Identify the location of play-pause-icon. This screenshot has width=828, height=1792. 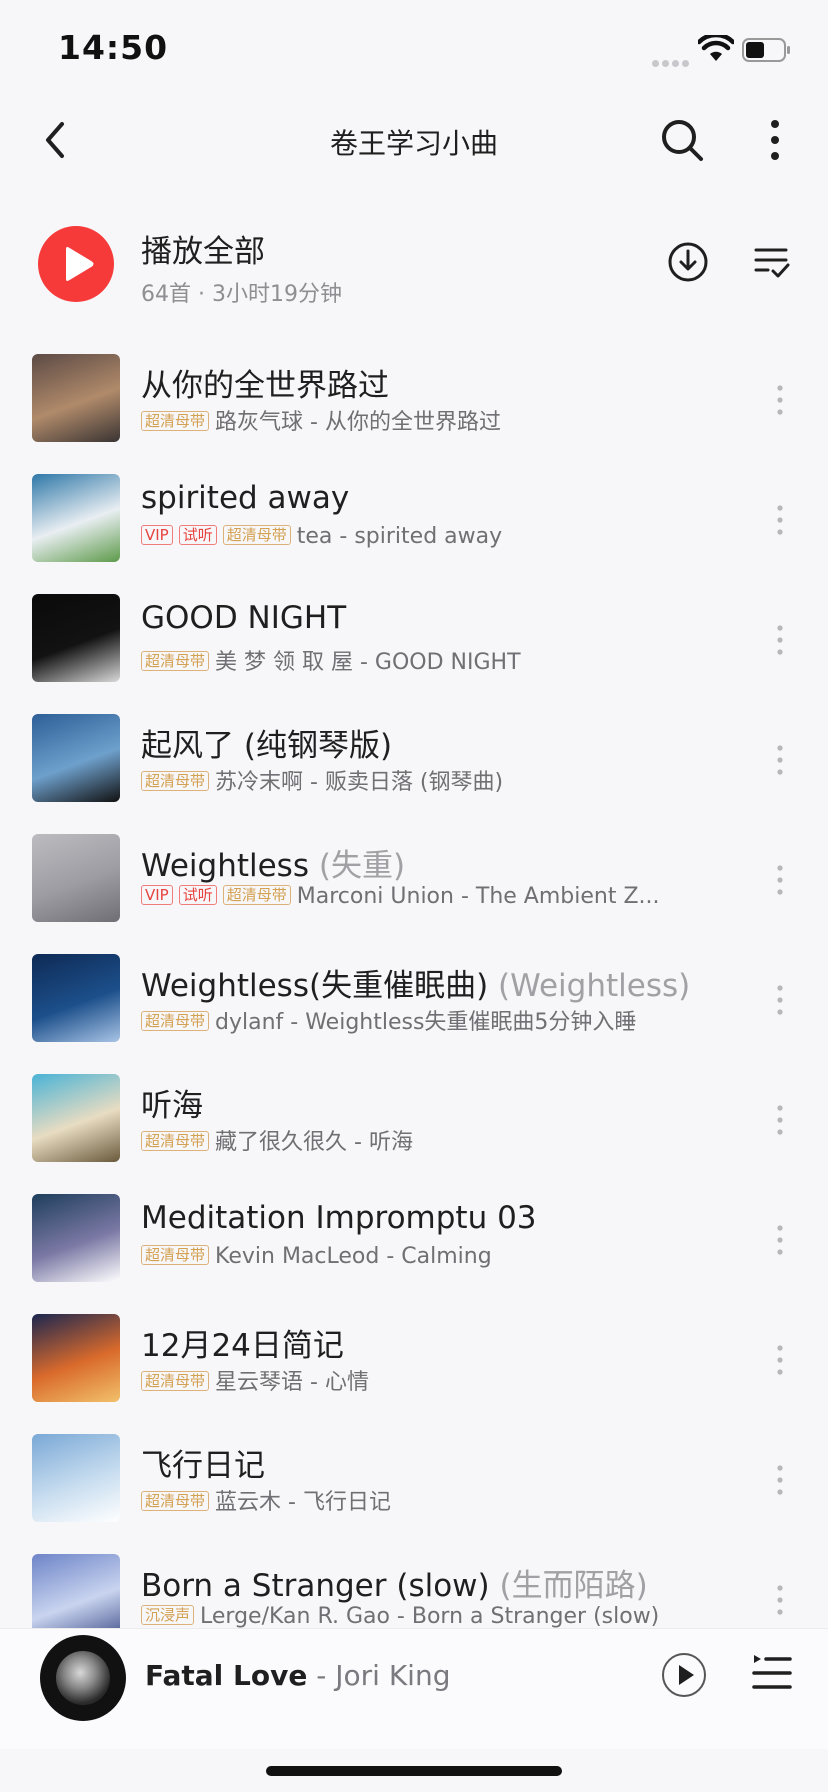
(684, 1675).